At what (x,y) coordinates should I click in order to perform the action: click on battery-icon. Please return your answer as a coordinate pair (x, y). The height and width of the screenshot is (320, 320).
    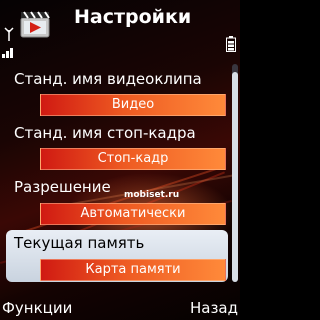
    Looking at the image, I should click on (231, 44).